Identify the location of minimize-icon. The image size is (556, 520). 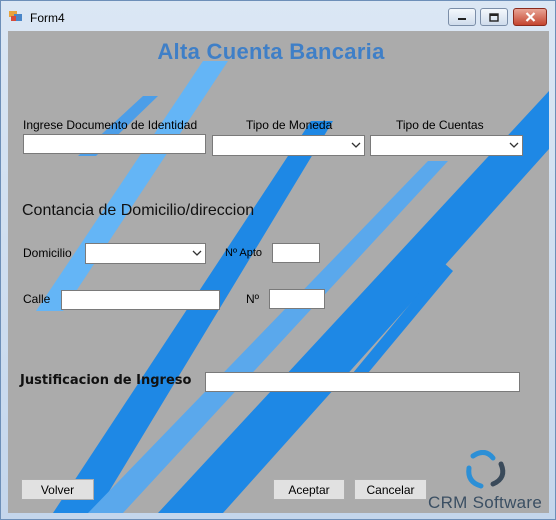
(462, 19).